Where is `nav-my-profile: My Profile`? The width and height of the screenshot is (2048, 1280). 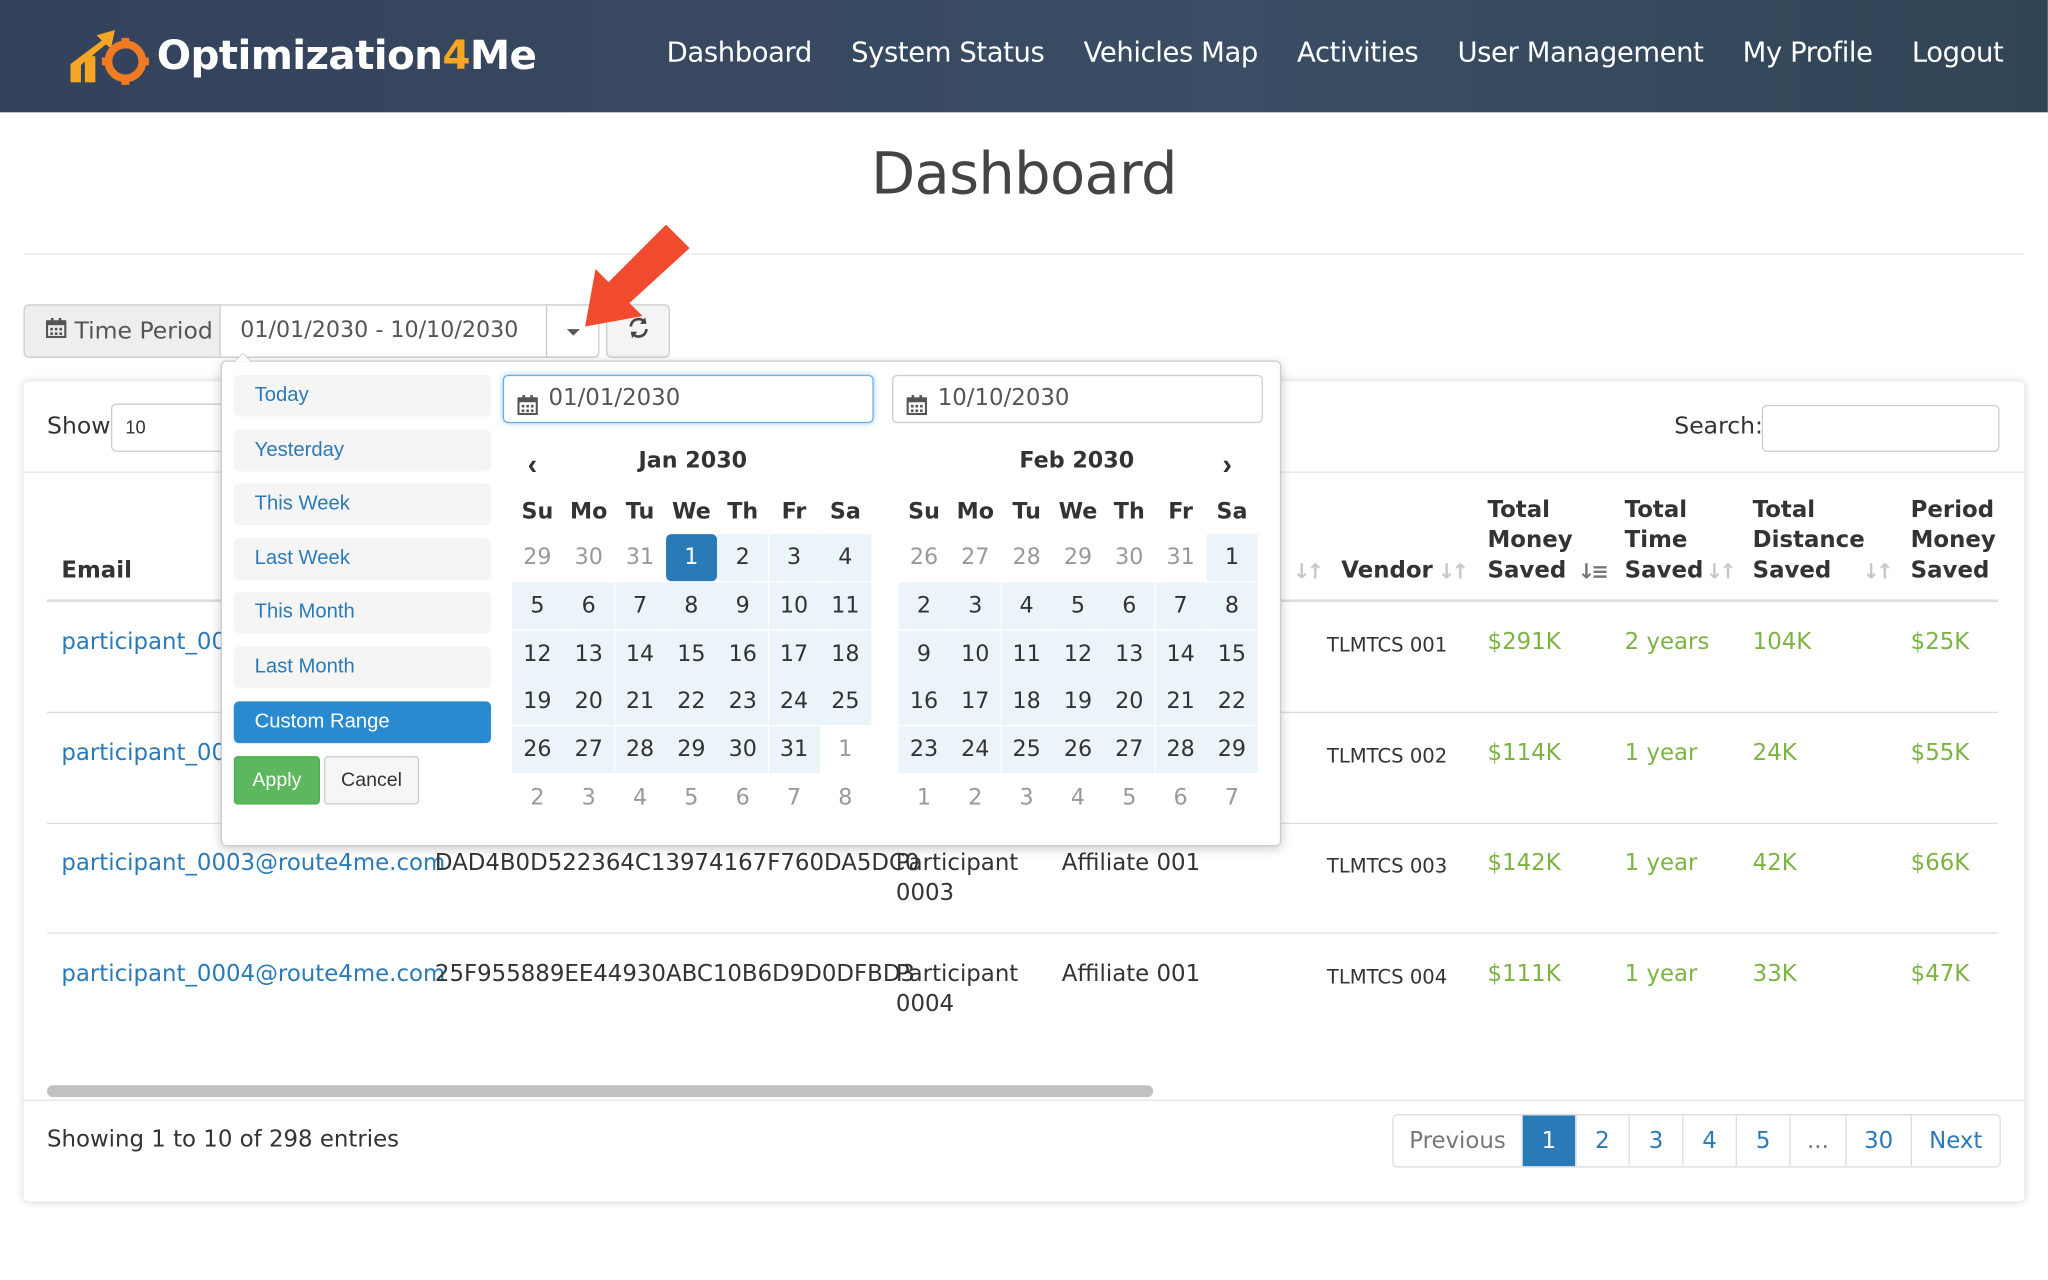
nav-my-profile: My Profile is located at coordinates (1808, 52).